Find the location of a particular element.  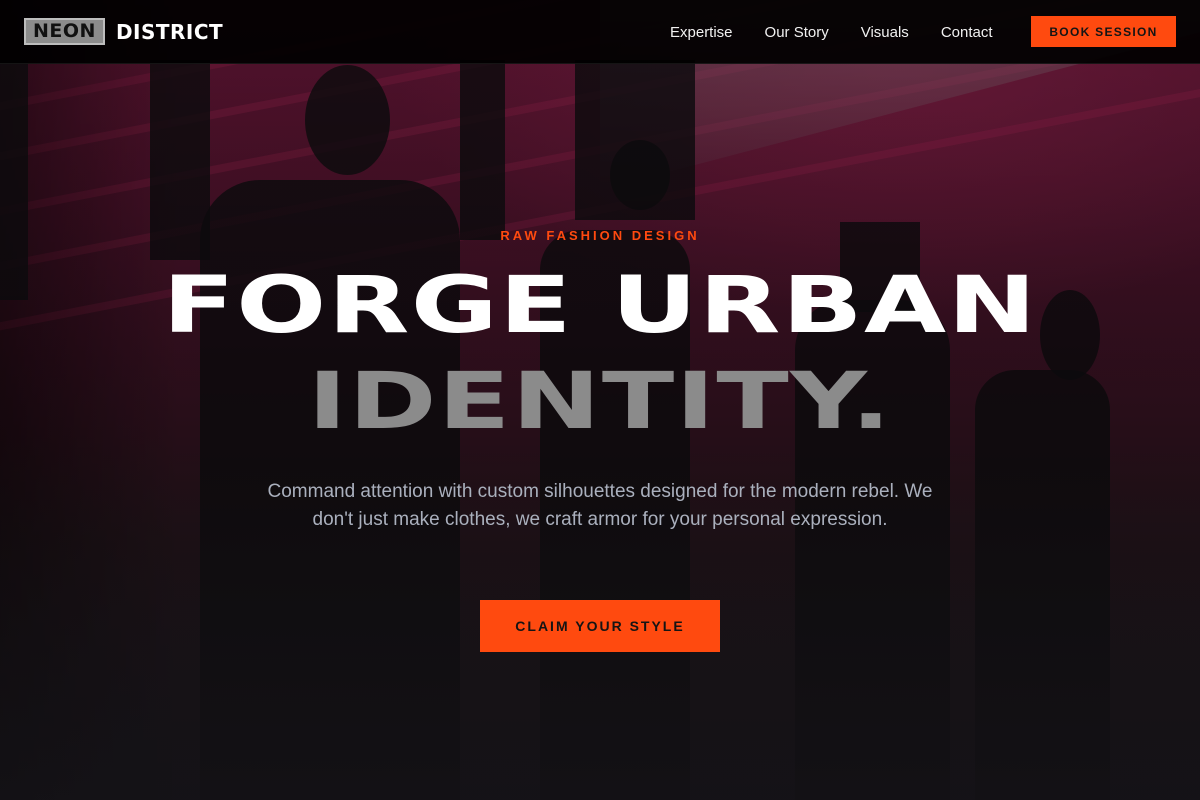

claim-your-style-button: CLAIM YOUR STYLE is located at coordinates (600, 626).